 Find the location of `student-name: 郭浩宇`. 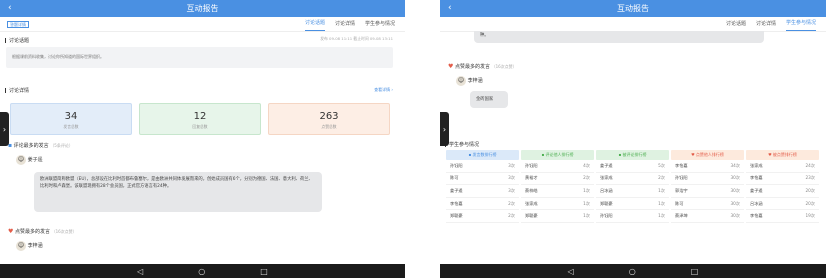

student-name: 郭浩宇 is located at coordinates (681, 190).